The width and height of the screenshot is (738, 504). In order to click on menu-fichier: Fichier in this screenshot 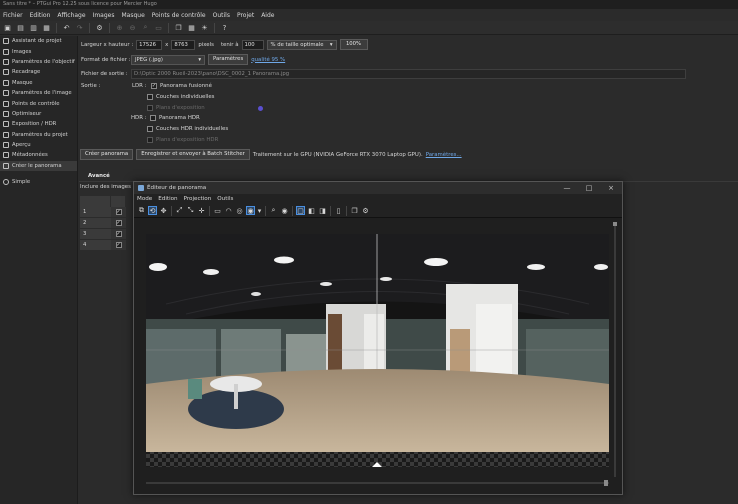, I will do `click(13, 15)`.